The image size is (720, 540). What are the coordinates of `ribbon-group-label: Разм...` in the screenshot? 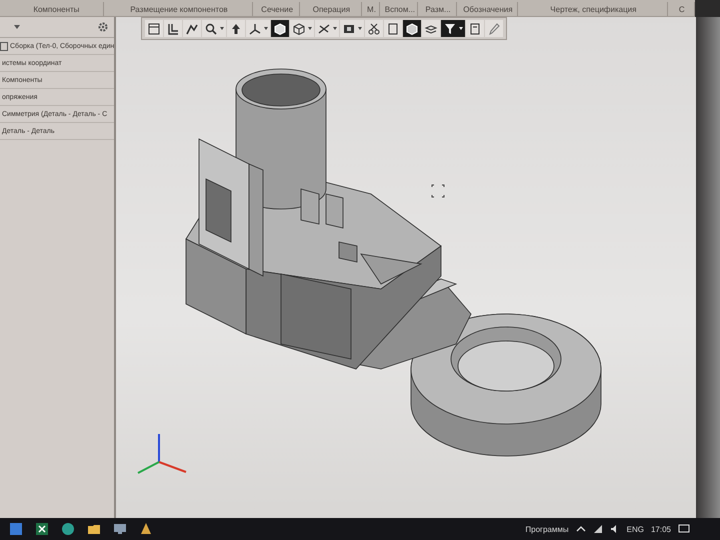 It's located at (438, 9).